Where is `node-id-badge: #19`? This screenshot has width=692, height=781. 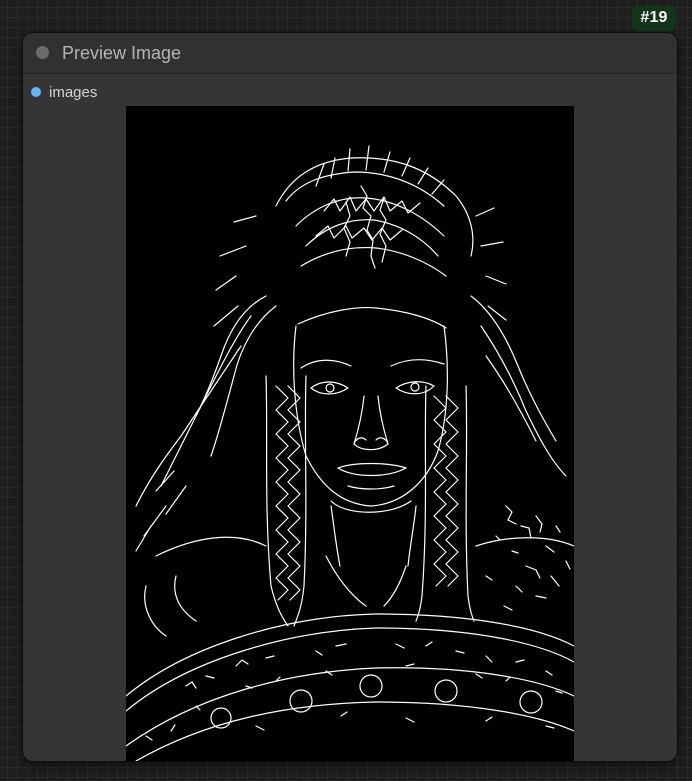
node-id-badge: #19 is located at coordinates (654, 18).